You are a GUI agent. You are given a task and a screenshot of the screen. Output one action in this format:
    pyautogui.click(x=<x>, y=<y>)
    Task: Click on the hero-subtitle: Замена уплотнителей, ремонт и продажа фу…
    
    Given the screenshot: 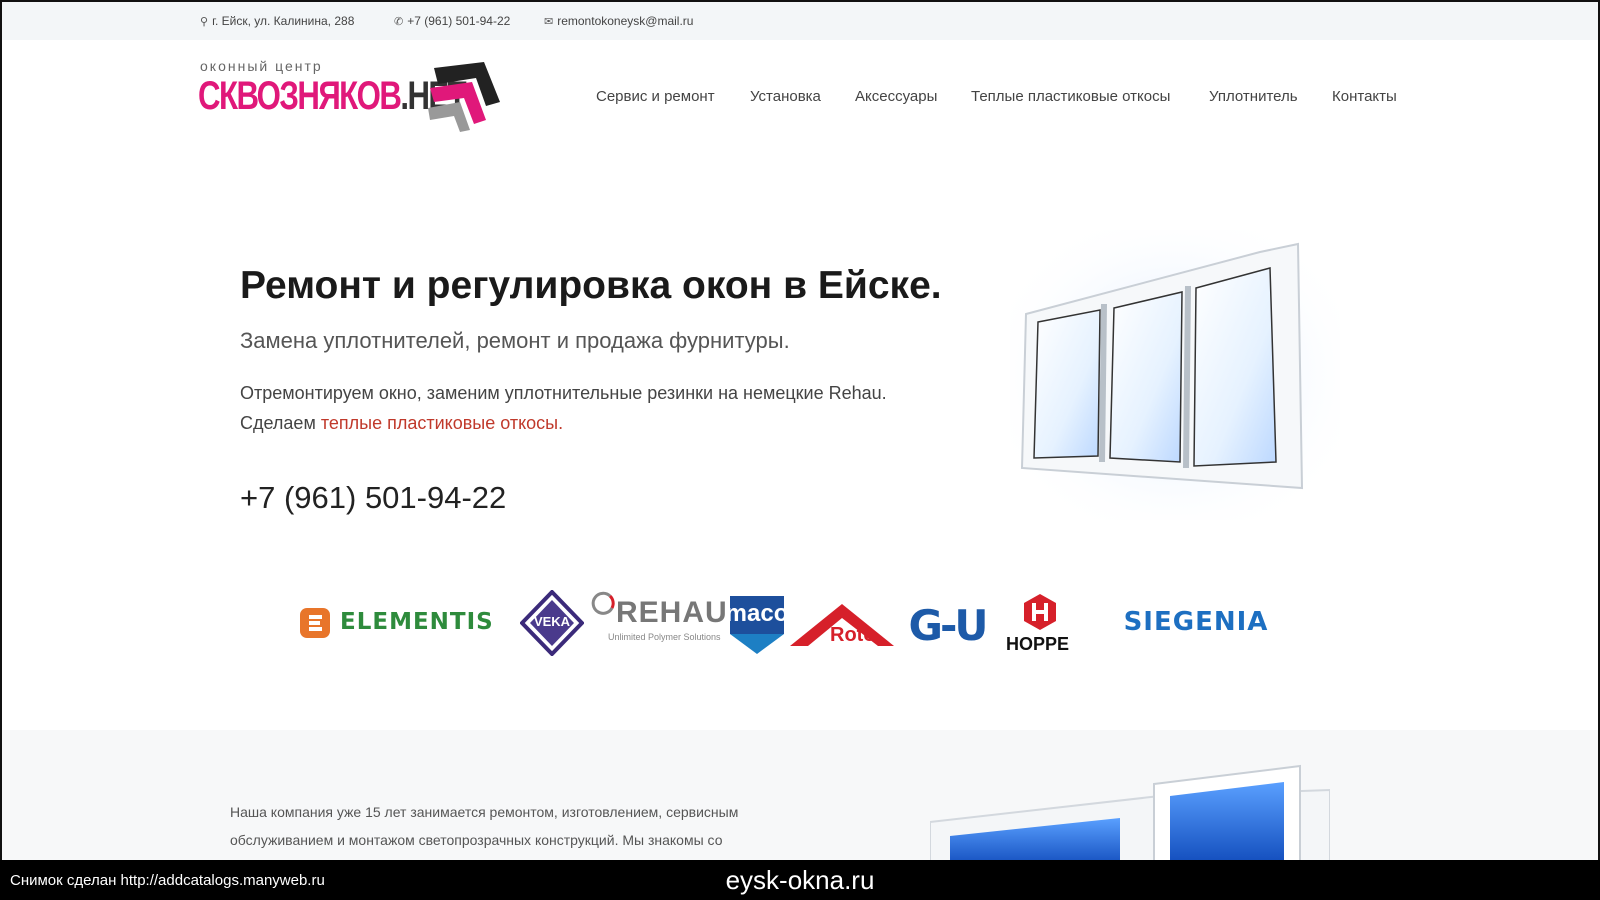 What is the action you would take?
    pyautogui.click(x=515, y=340)
    